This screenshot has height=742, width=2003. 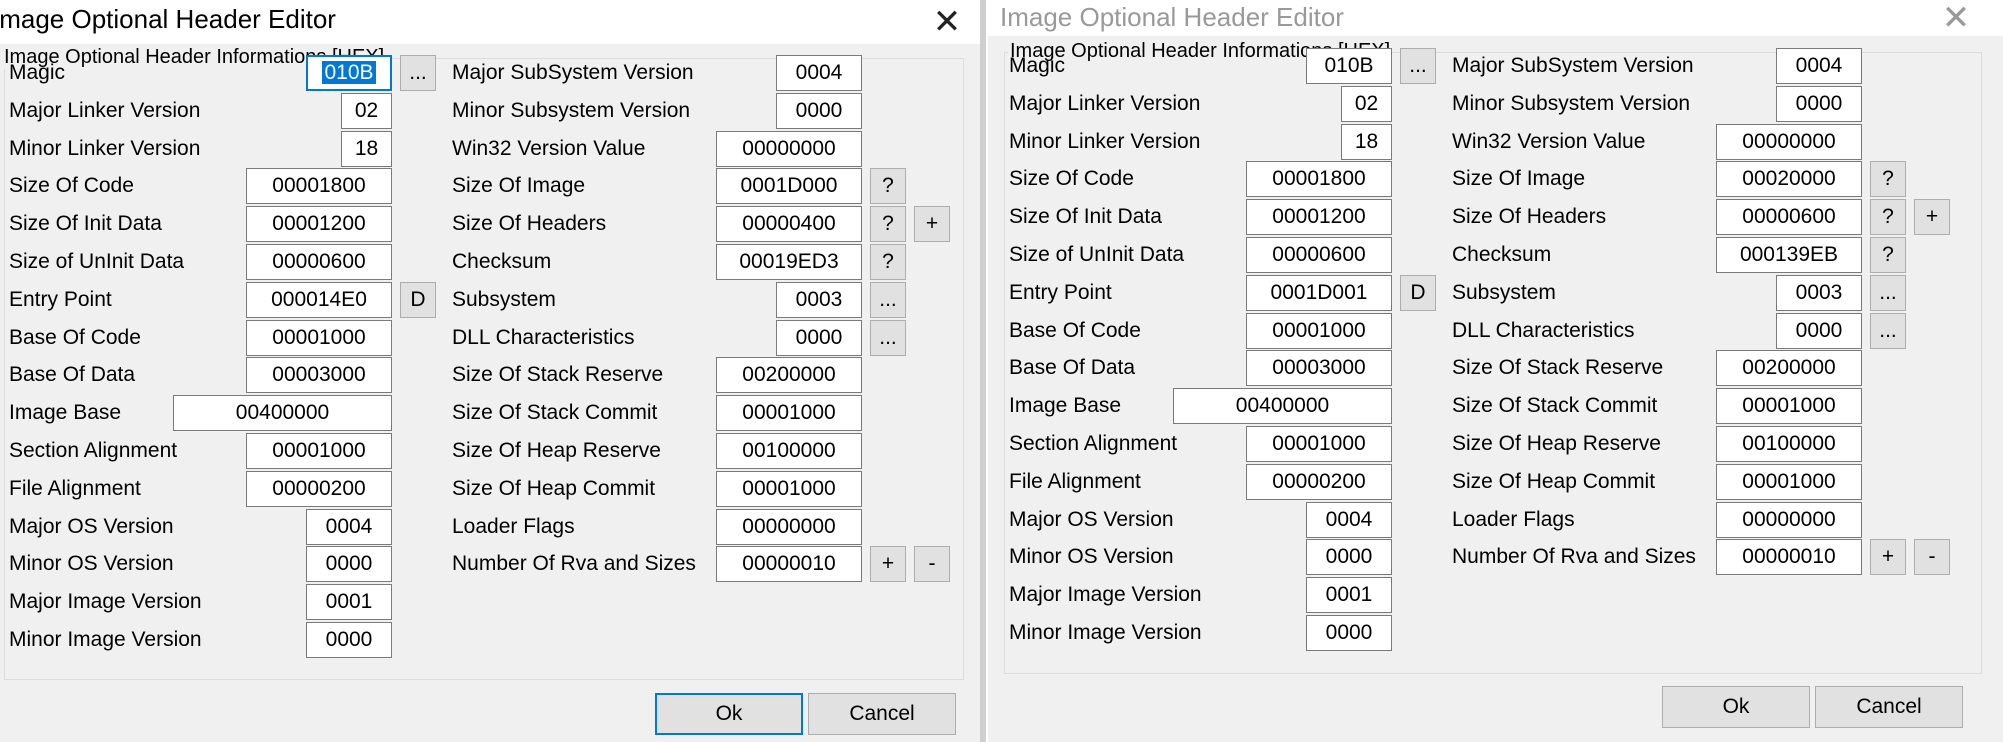 I want to click on field-size-of-headers: 00000600, so click(x=1789, y=217).